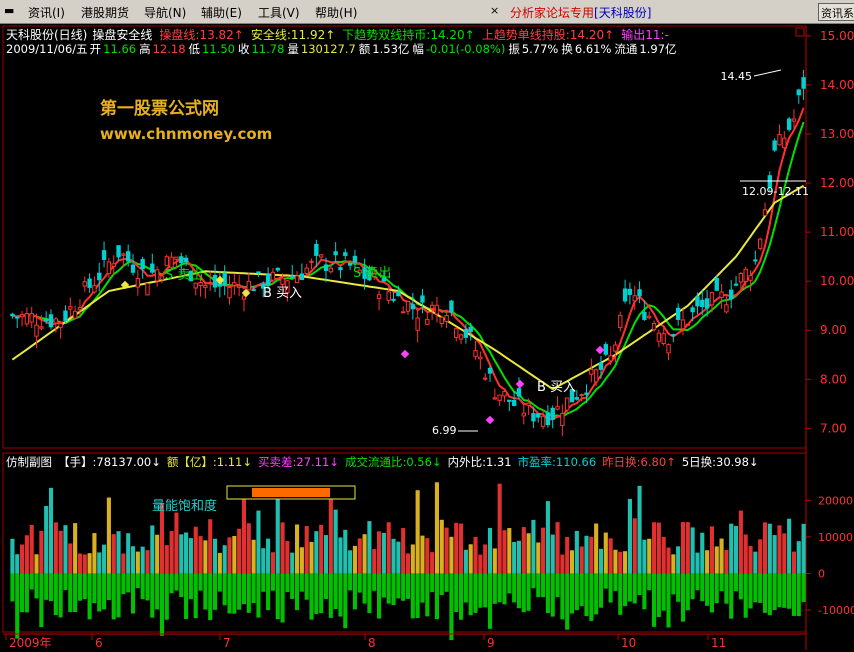 This screenshot has width=854, height=652. I want to click on price-tick-label: 12.00, so click(837, 183).